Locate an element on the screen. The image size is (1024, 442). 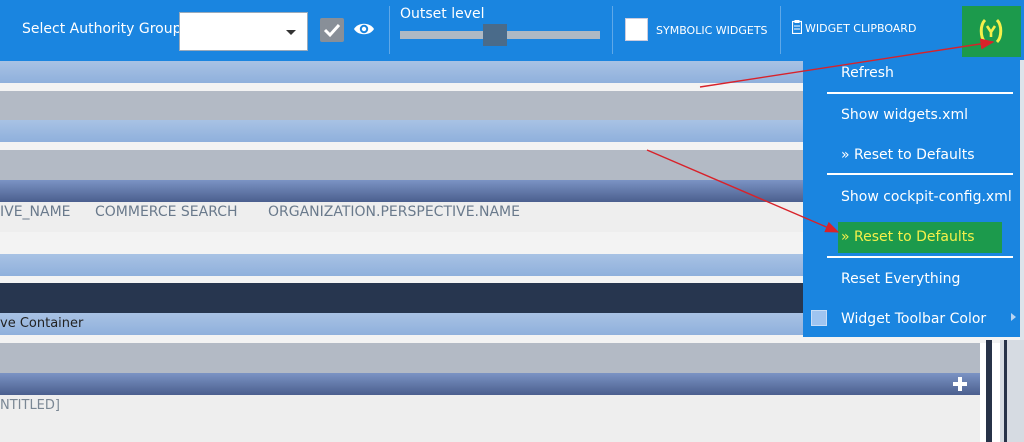
menu-item-reset-cockpit: » Reset to Defaults is located at coordinates (908, 237).